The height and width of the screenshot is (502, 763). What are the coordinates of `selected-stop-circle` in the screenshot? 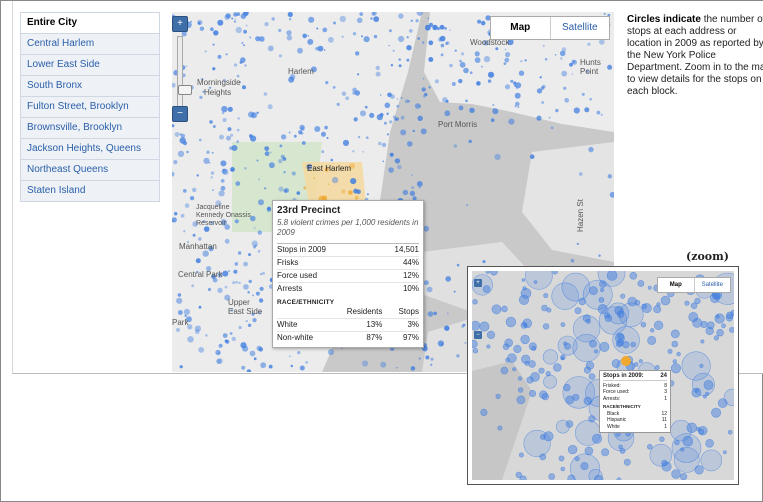 It's located at (626, 361).